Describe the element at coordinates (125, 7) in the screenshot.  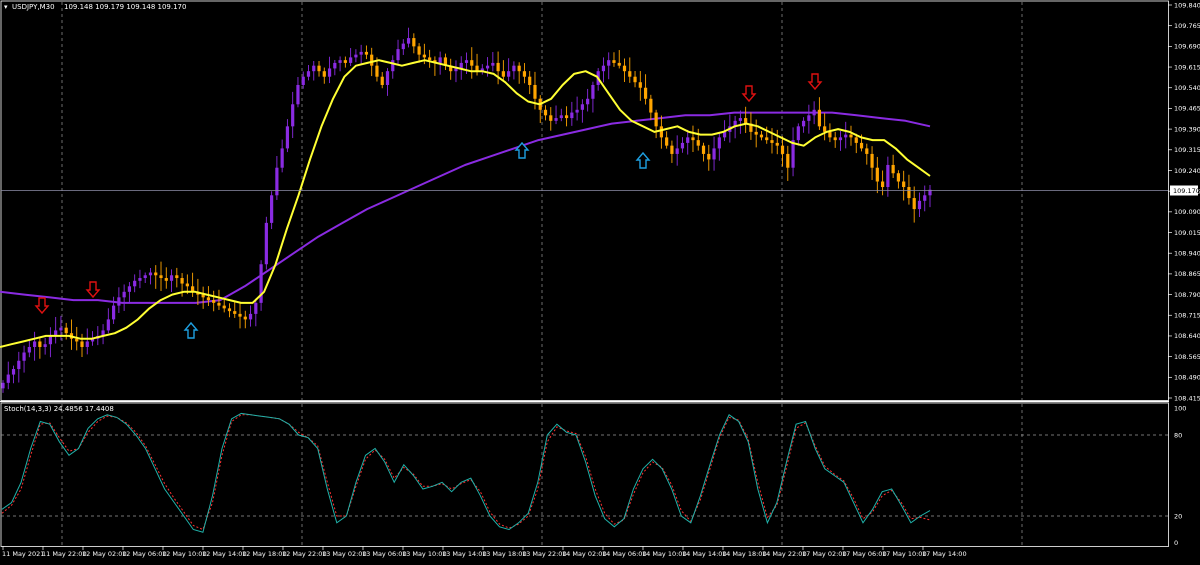
I see `ohlc-values: 109.148 109.179 109.148 109.170` at that location.